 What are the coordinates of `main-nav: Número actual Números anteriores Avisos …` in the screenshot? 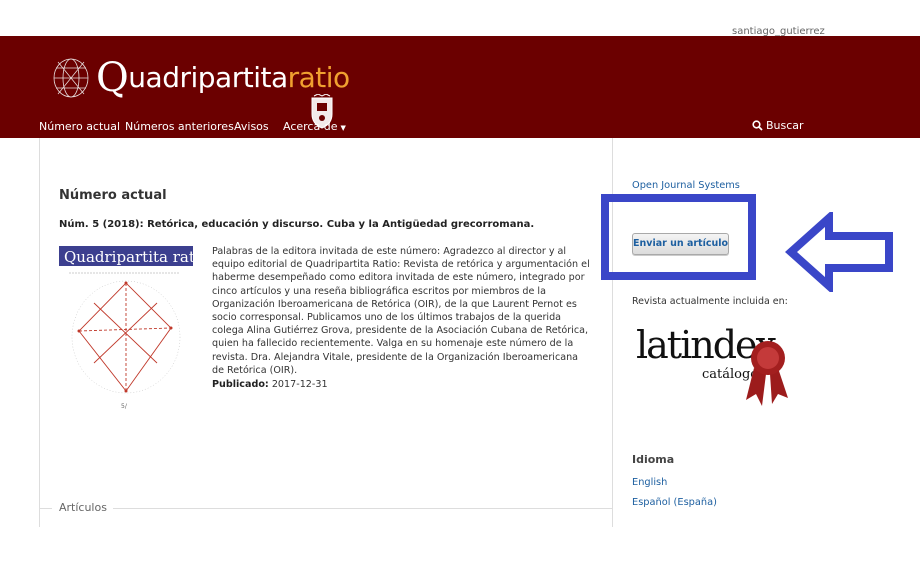 It's located at (460, 127).